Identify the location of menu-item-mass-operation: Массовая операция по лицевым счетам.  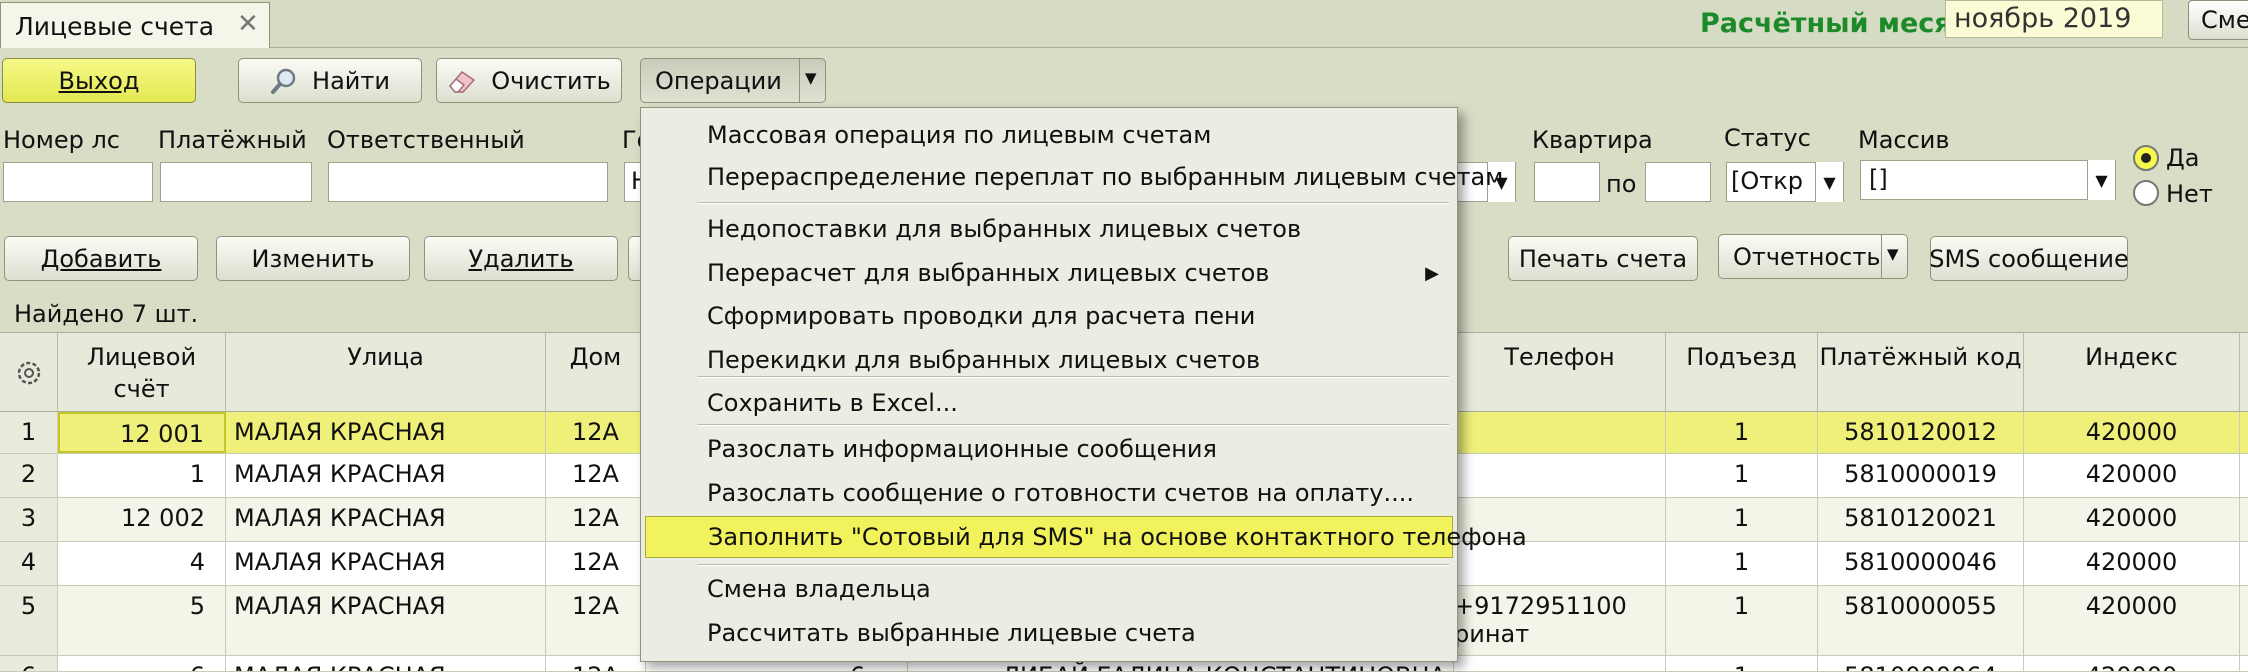
(1049, 135).